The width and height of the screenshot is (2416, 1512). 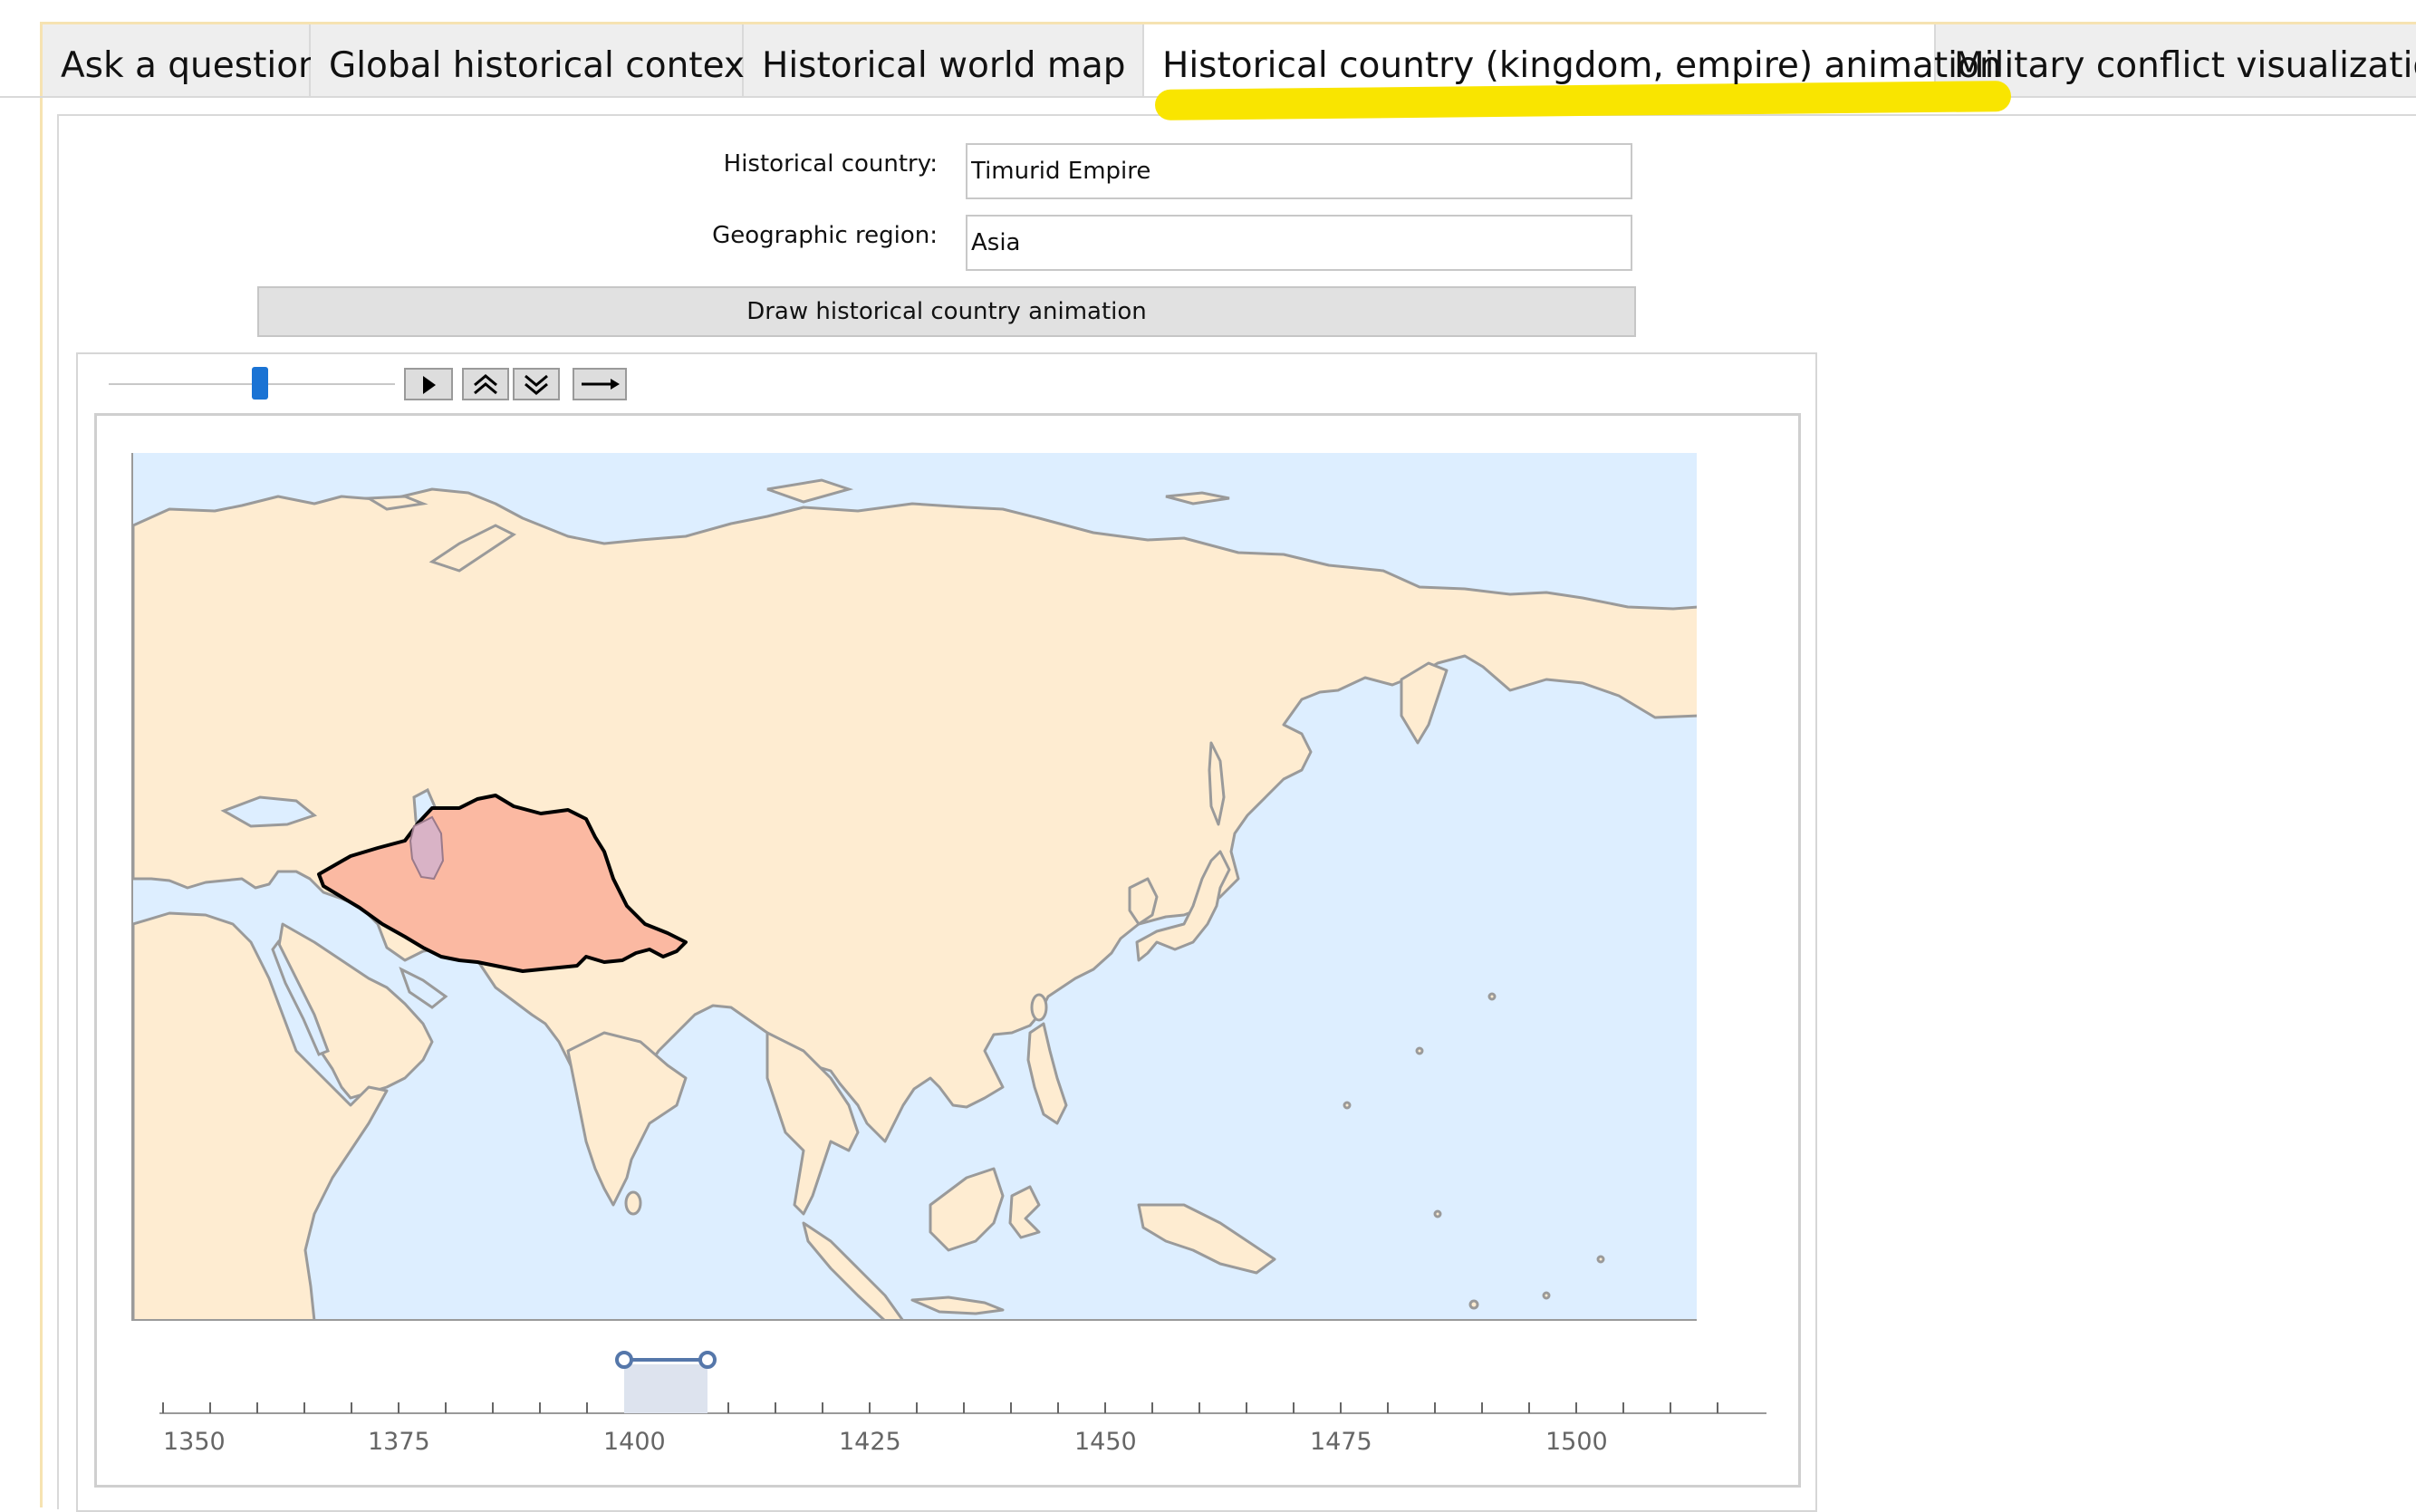 I want to click on tab-historical-world-map: Historical world map, so click(x=944, y=60).